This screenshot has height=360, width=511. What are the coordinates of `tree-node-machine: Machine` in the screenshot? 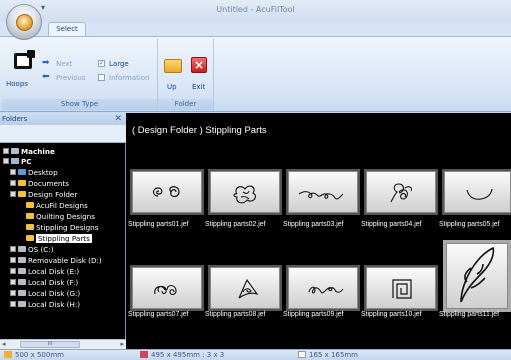 It's located at (29, 152).